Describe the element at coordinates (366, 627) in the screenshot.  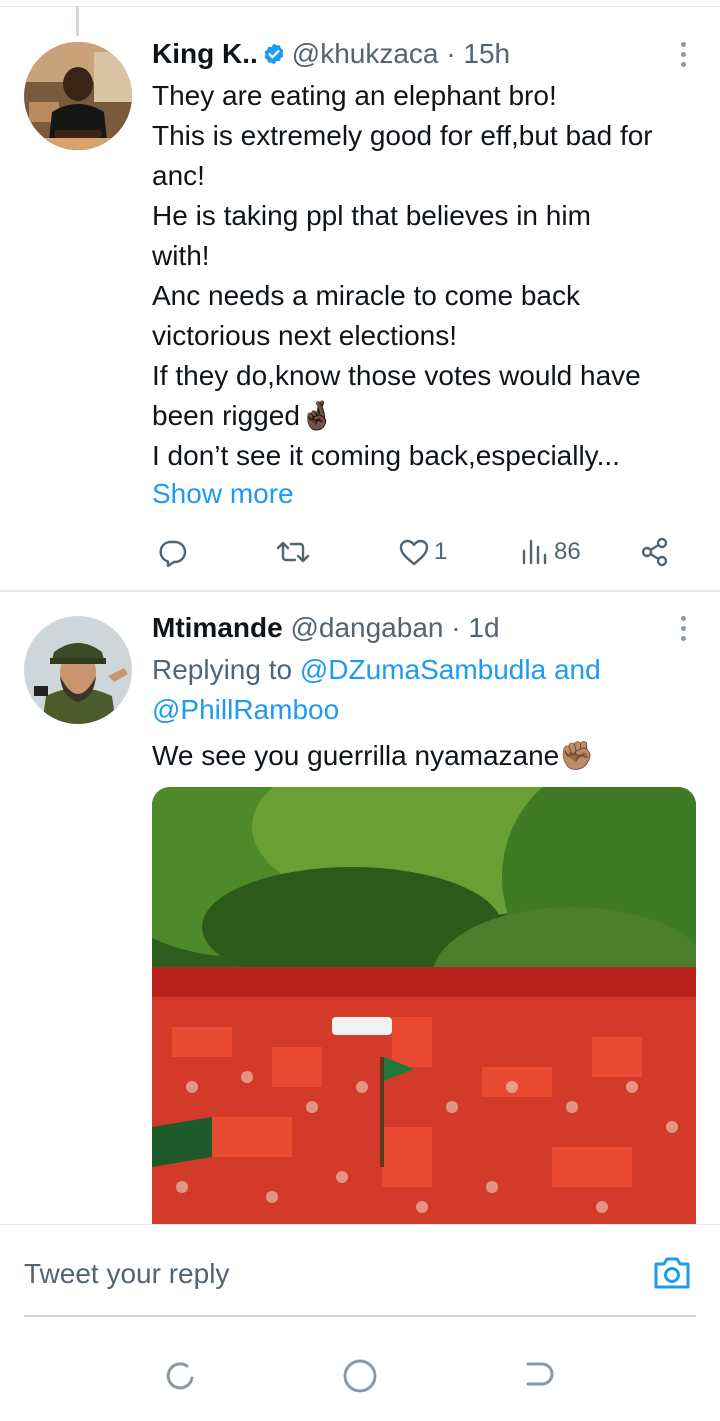
I see `handle: @dangaban` at that location.